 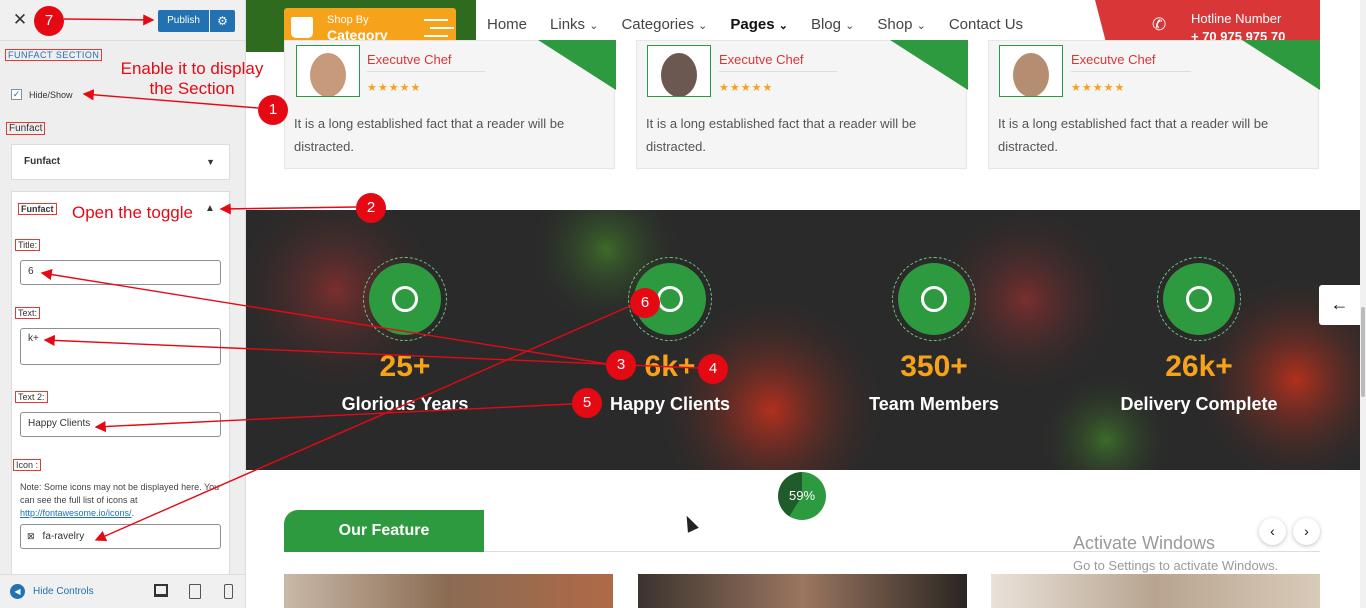 I want to click on annotation-marker-7: 7, so click(x=49, y=21).